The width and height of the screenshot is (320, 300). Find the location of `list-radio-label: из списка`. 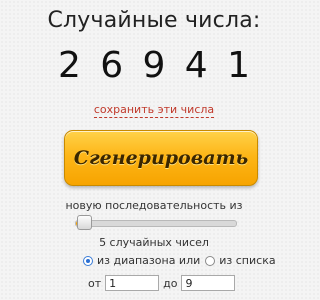

list-radio-label: из списка is located at coordinates (247, 260).